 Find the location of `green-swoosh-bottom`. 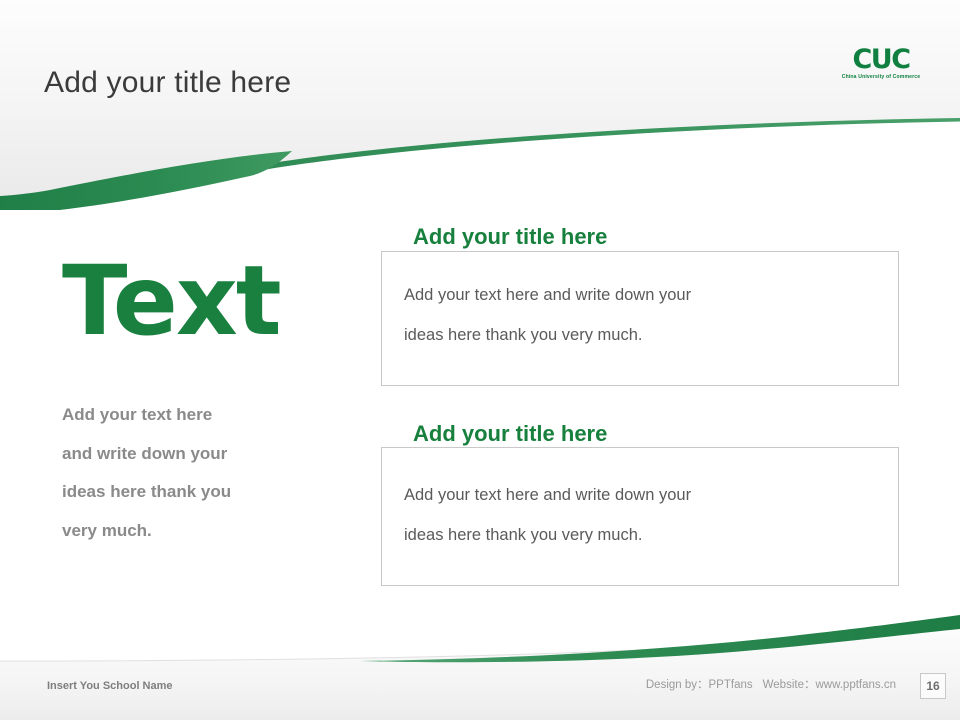

green-swoosh-bottom is located at coordinates (660, 639).